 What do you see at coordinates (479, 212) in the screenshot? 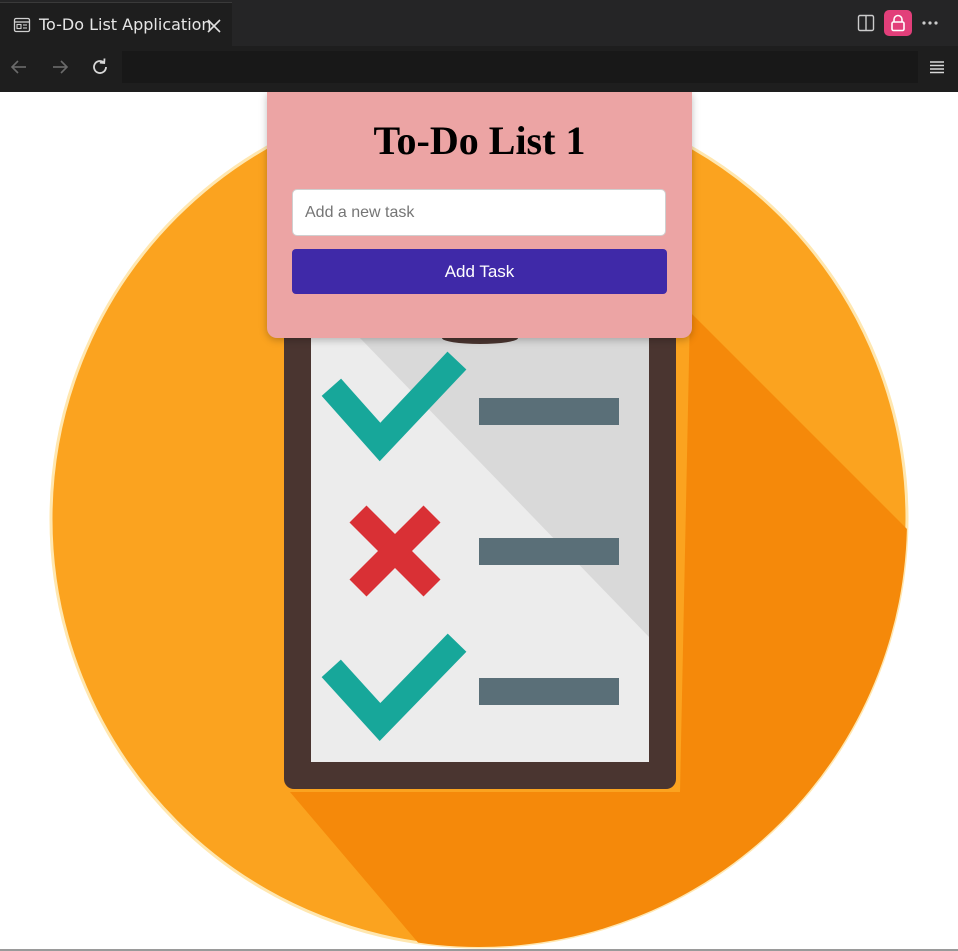
I see `task-input` at bounding box center [479, 212].